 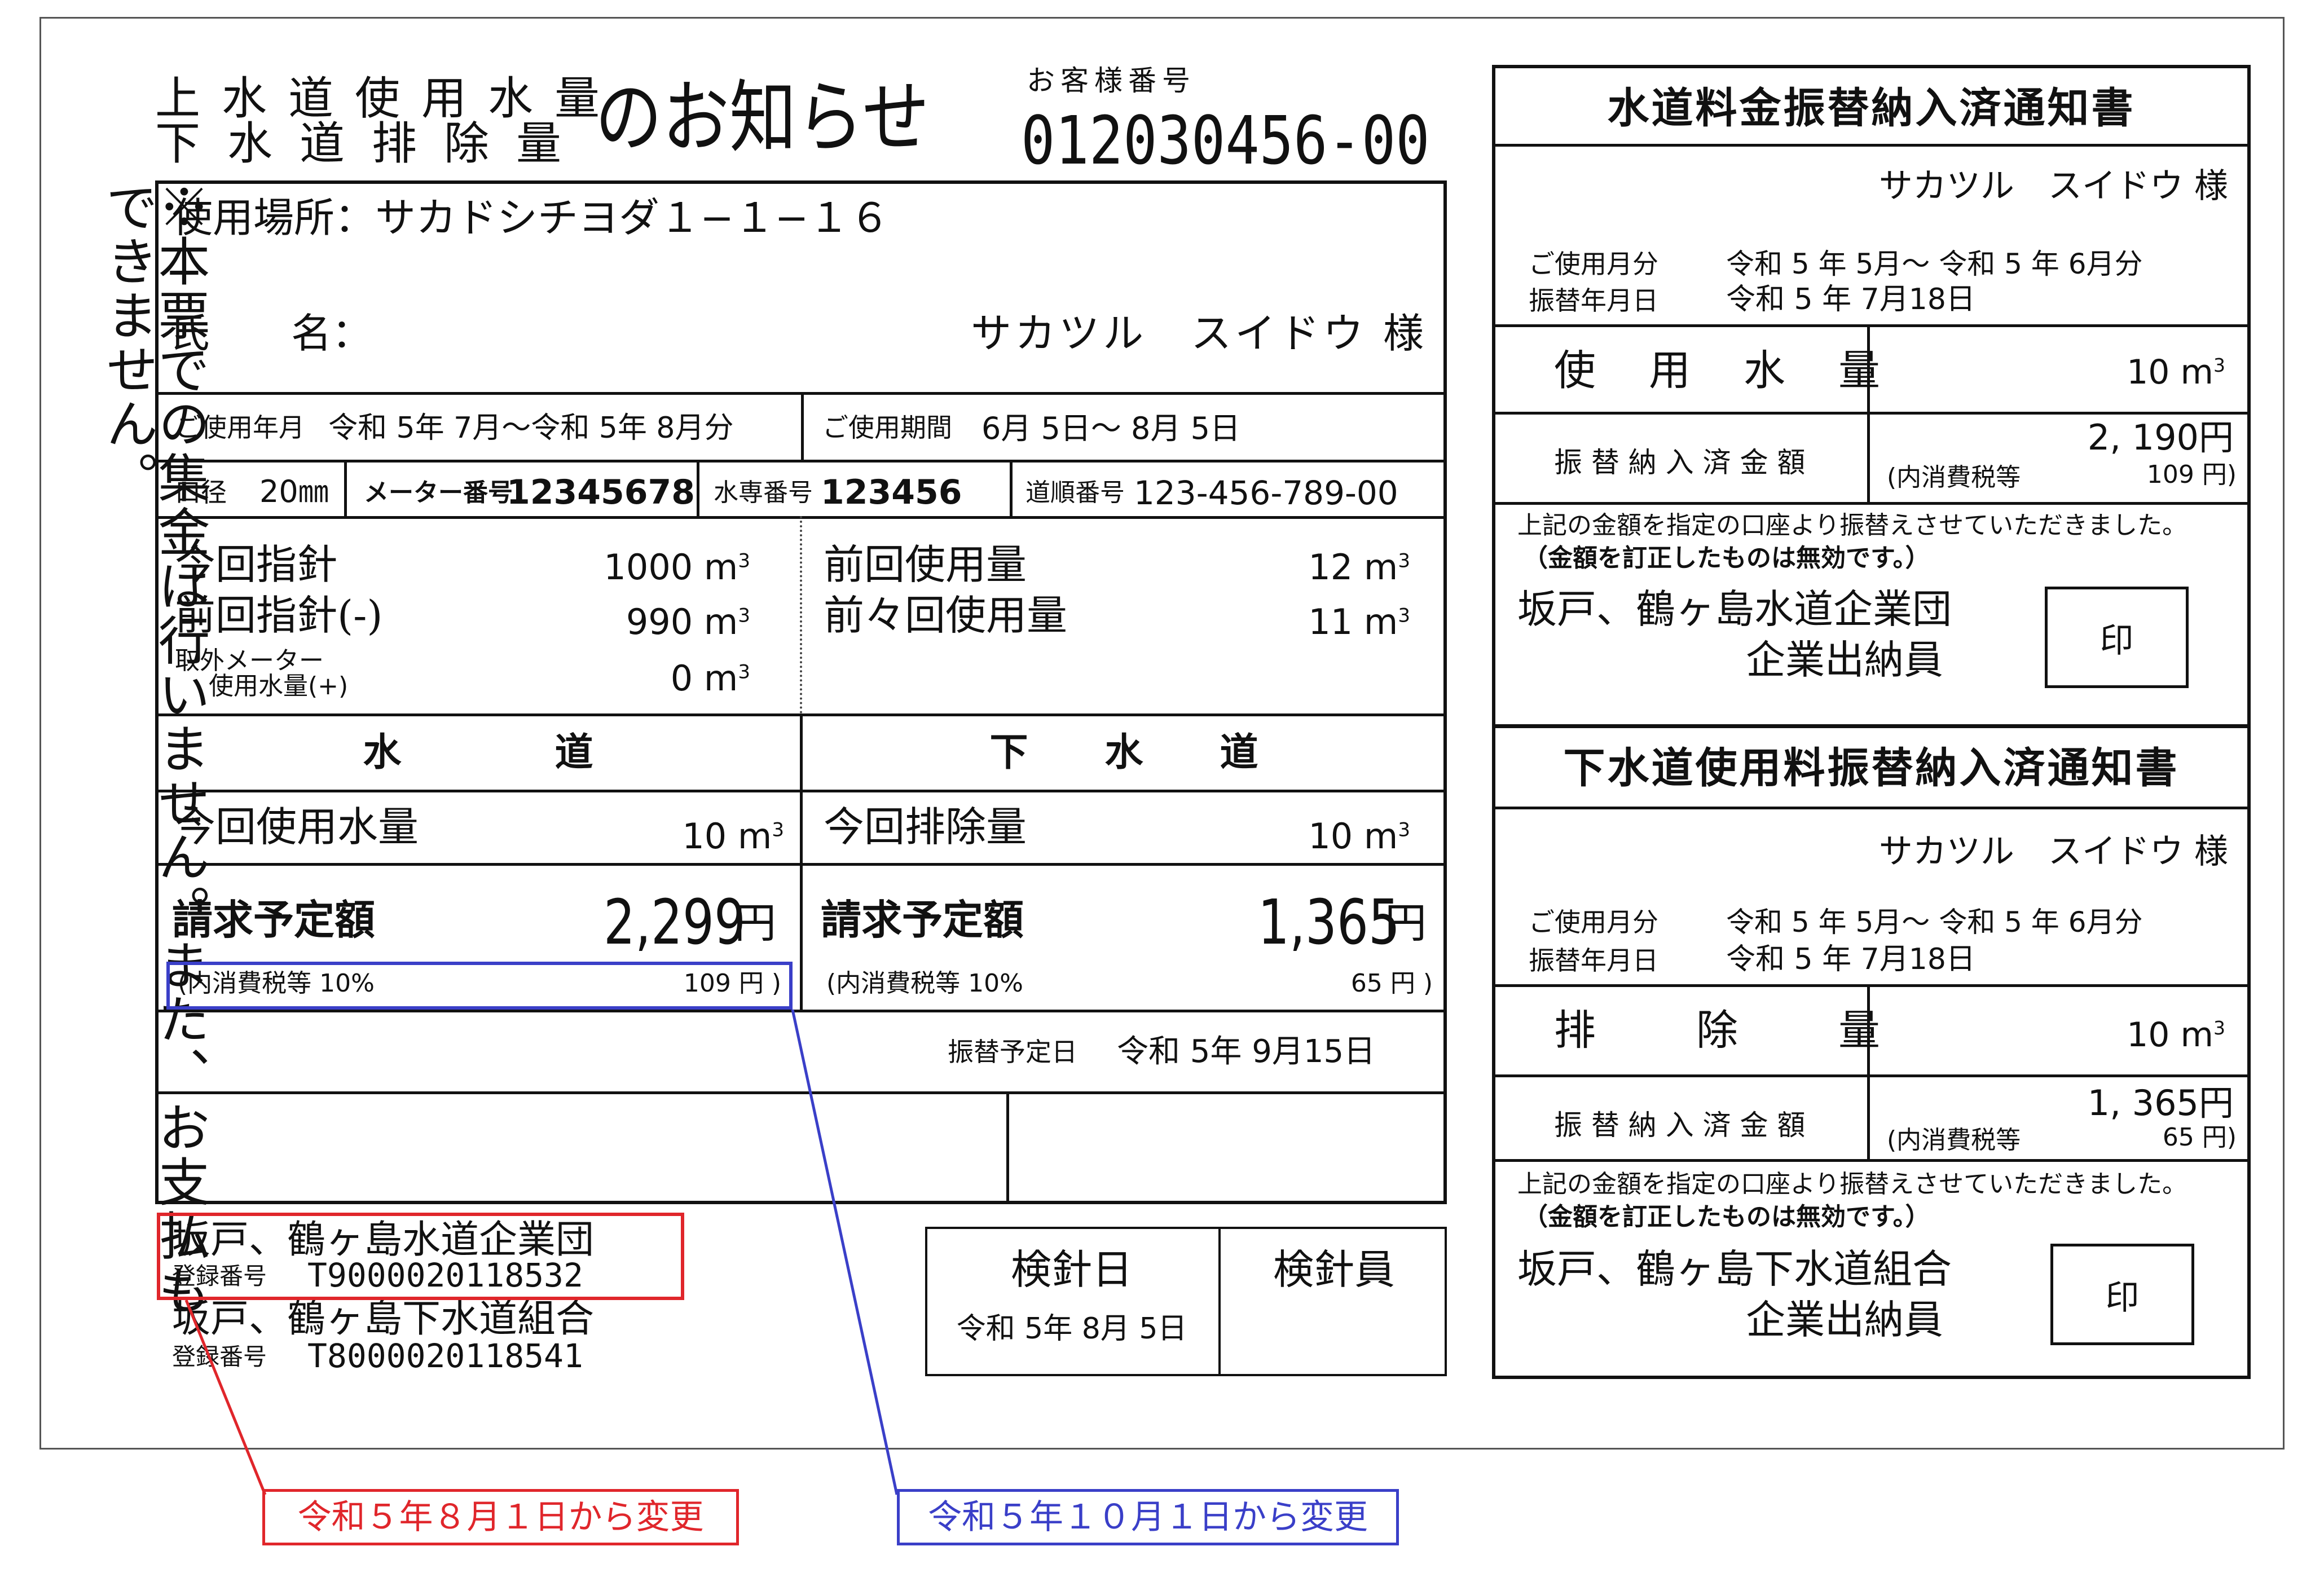 I want to click on callout-lines, so click(x=541, y=1252).